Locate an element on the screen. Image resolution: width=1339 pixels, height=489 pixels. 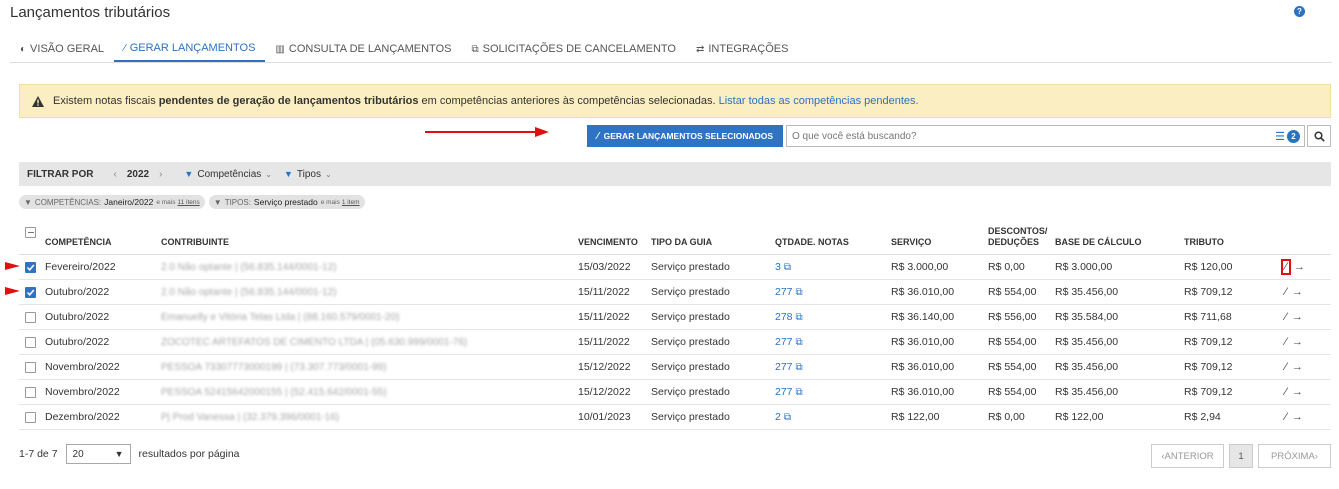
filter-sliders-icon: ☰ is located at coordinates (1280, 136).